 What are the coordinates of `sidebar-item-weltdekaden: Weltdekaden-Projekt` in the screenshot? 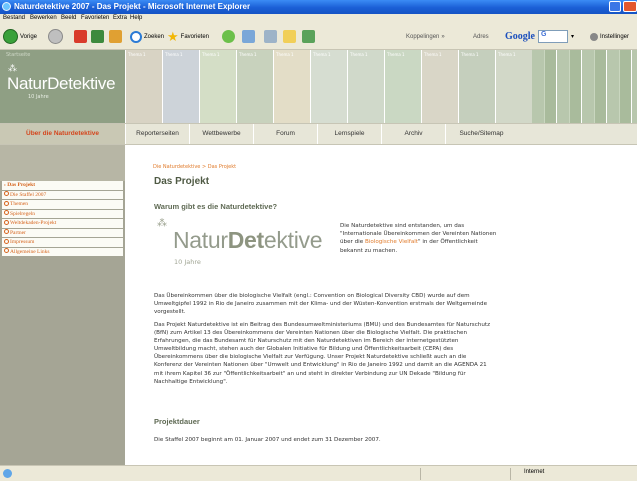 It's located at (62, 223).